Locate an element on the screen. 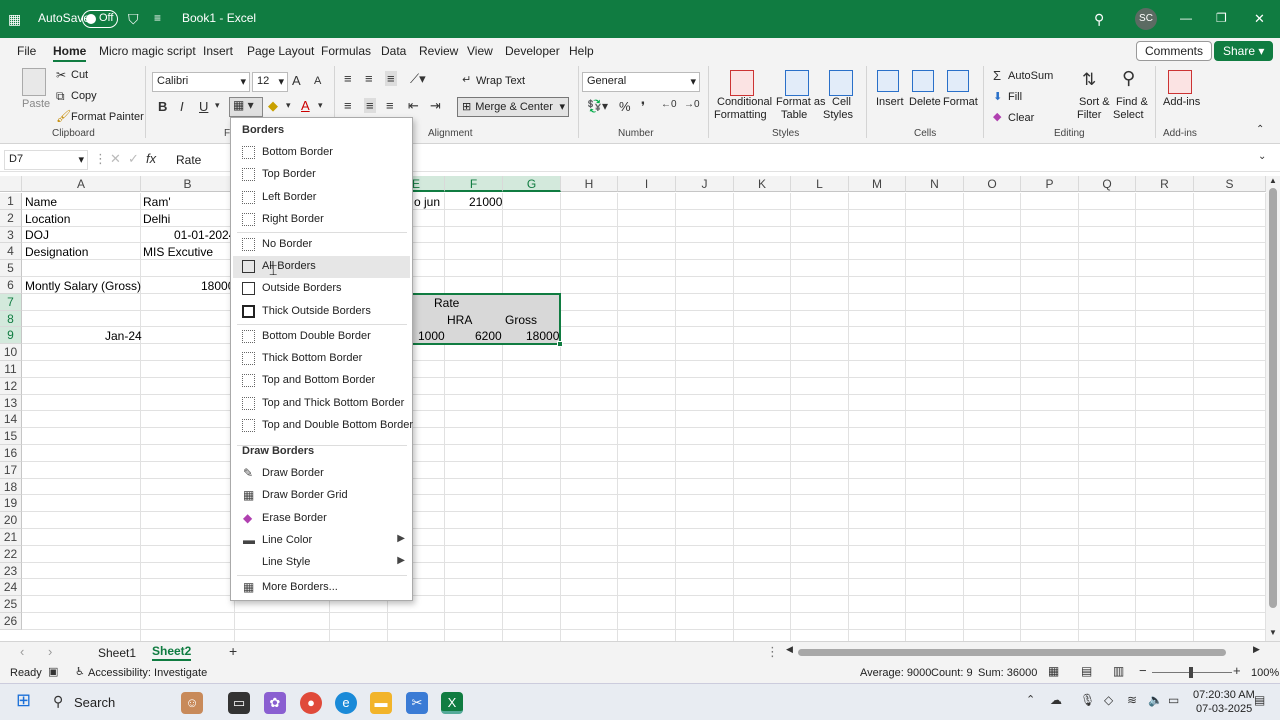 The height and width of the screenshot is (720, 1280). font-name-select: Calibri ▾ is located at coordinates (201, 82).